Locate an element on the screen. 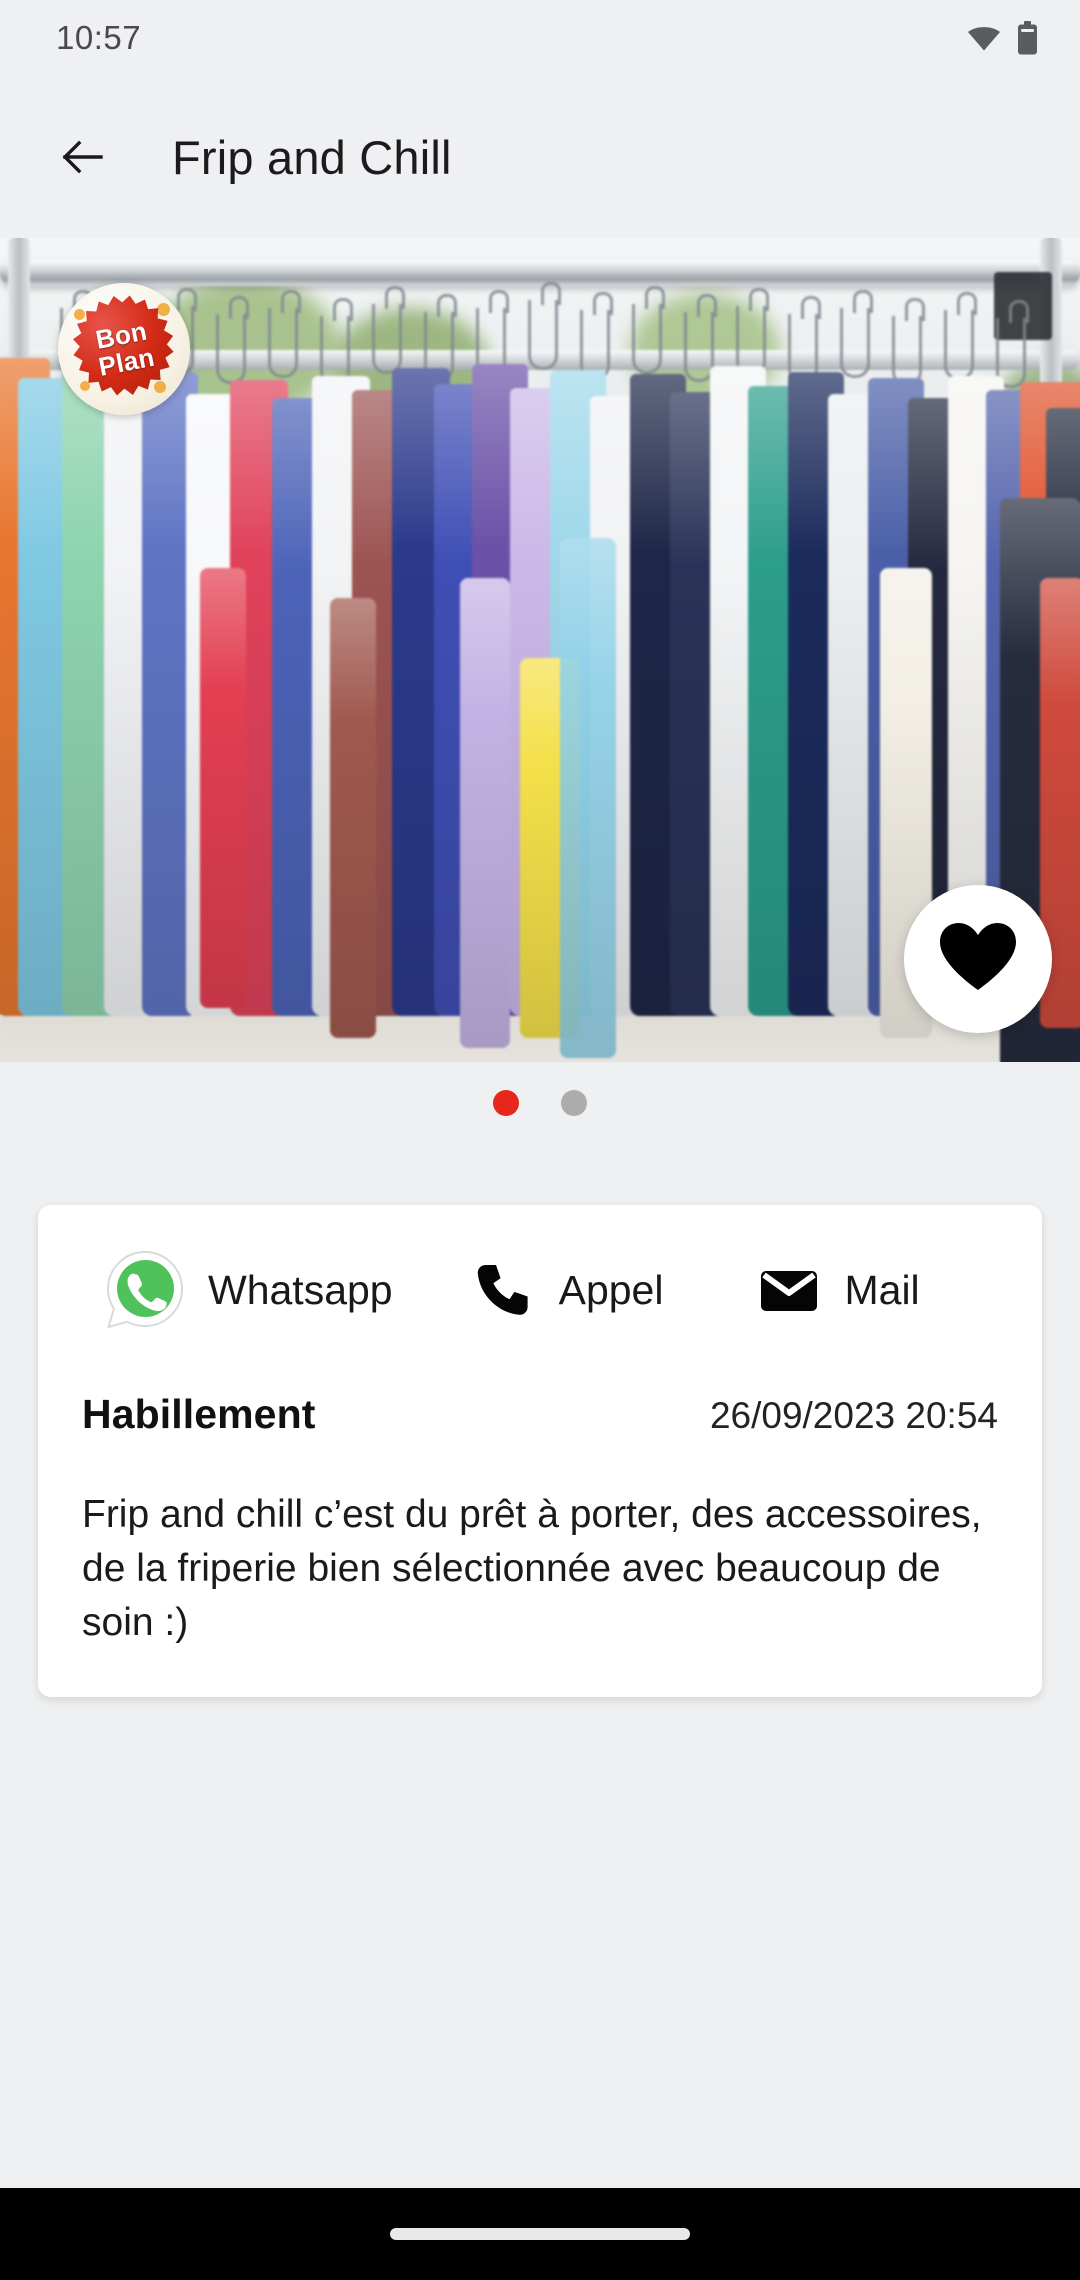  contact-call: Appel is located at coordinates (568, 1290).